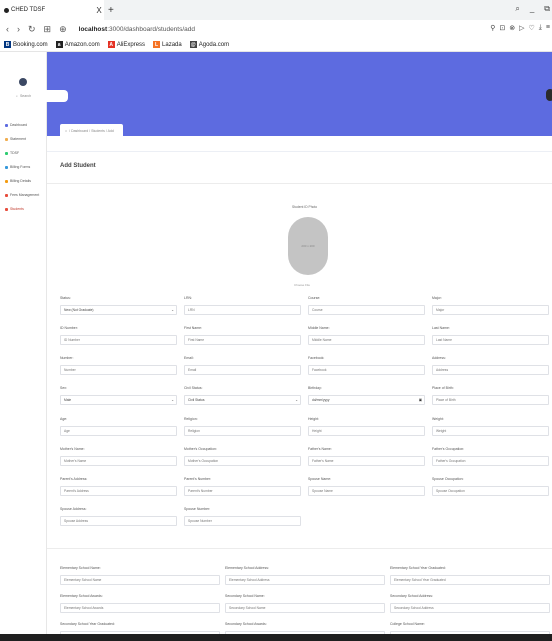  I want to click on address-url: localhost:3000/dashboard/students/add, so click(137, 29).